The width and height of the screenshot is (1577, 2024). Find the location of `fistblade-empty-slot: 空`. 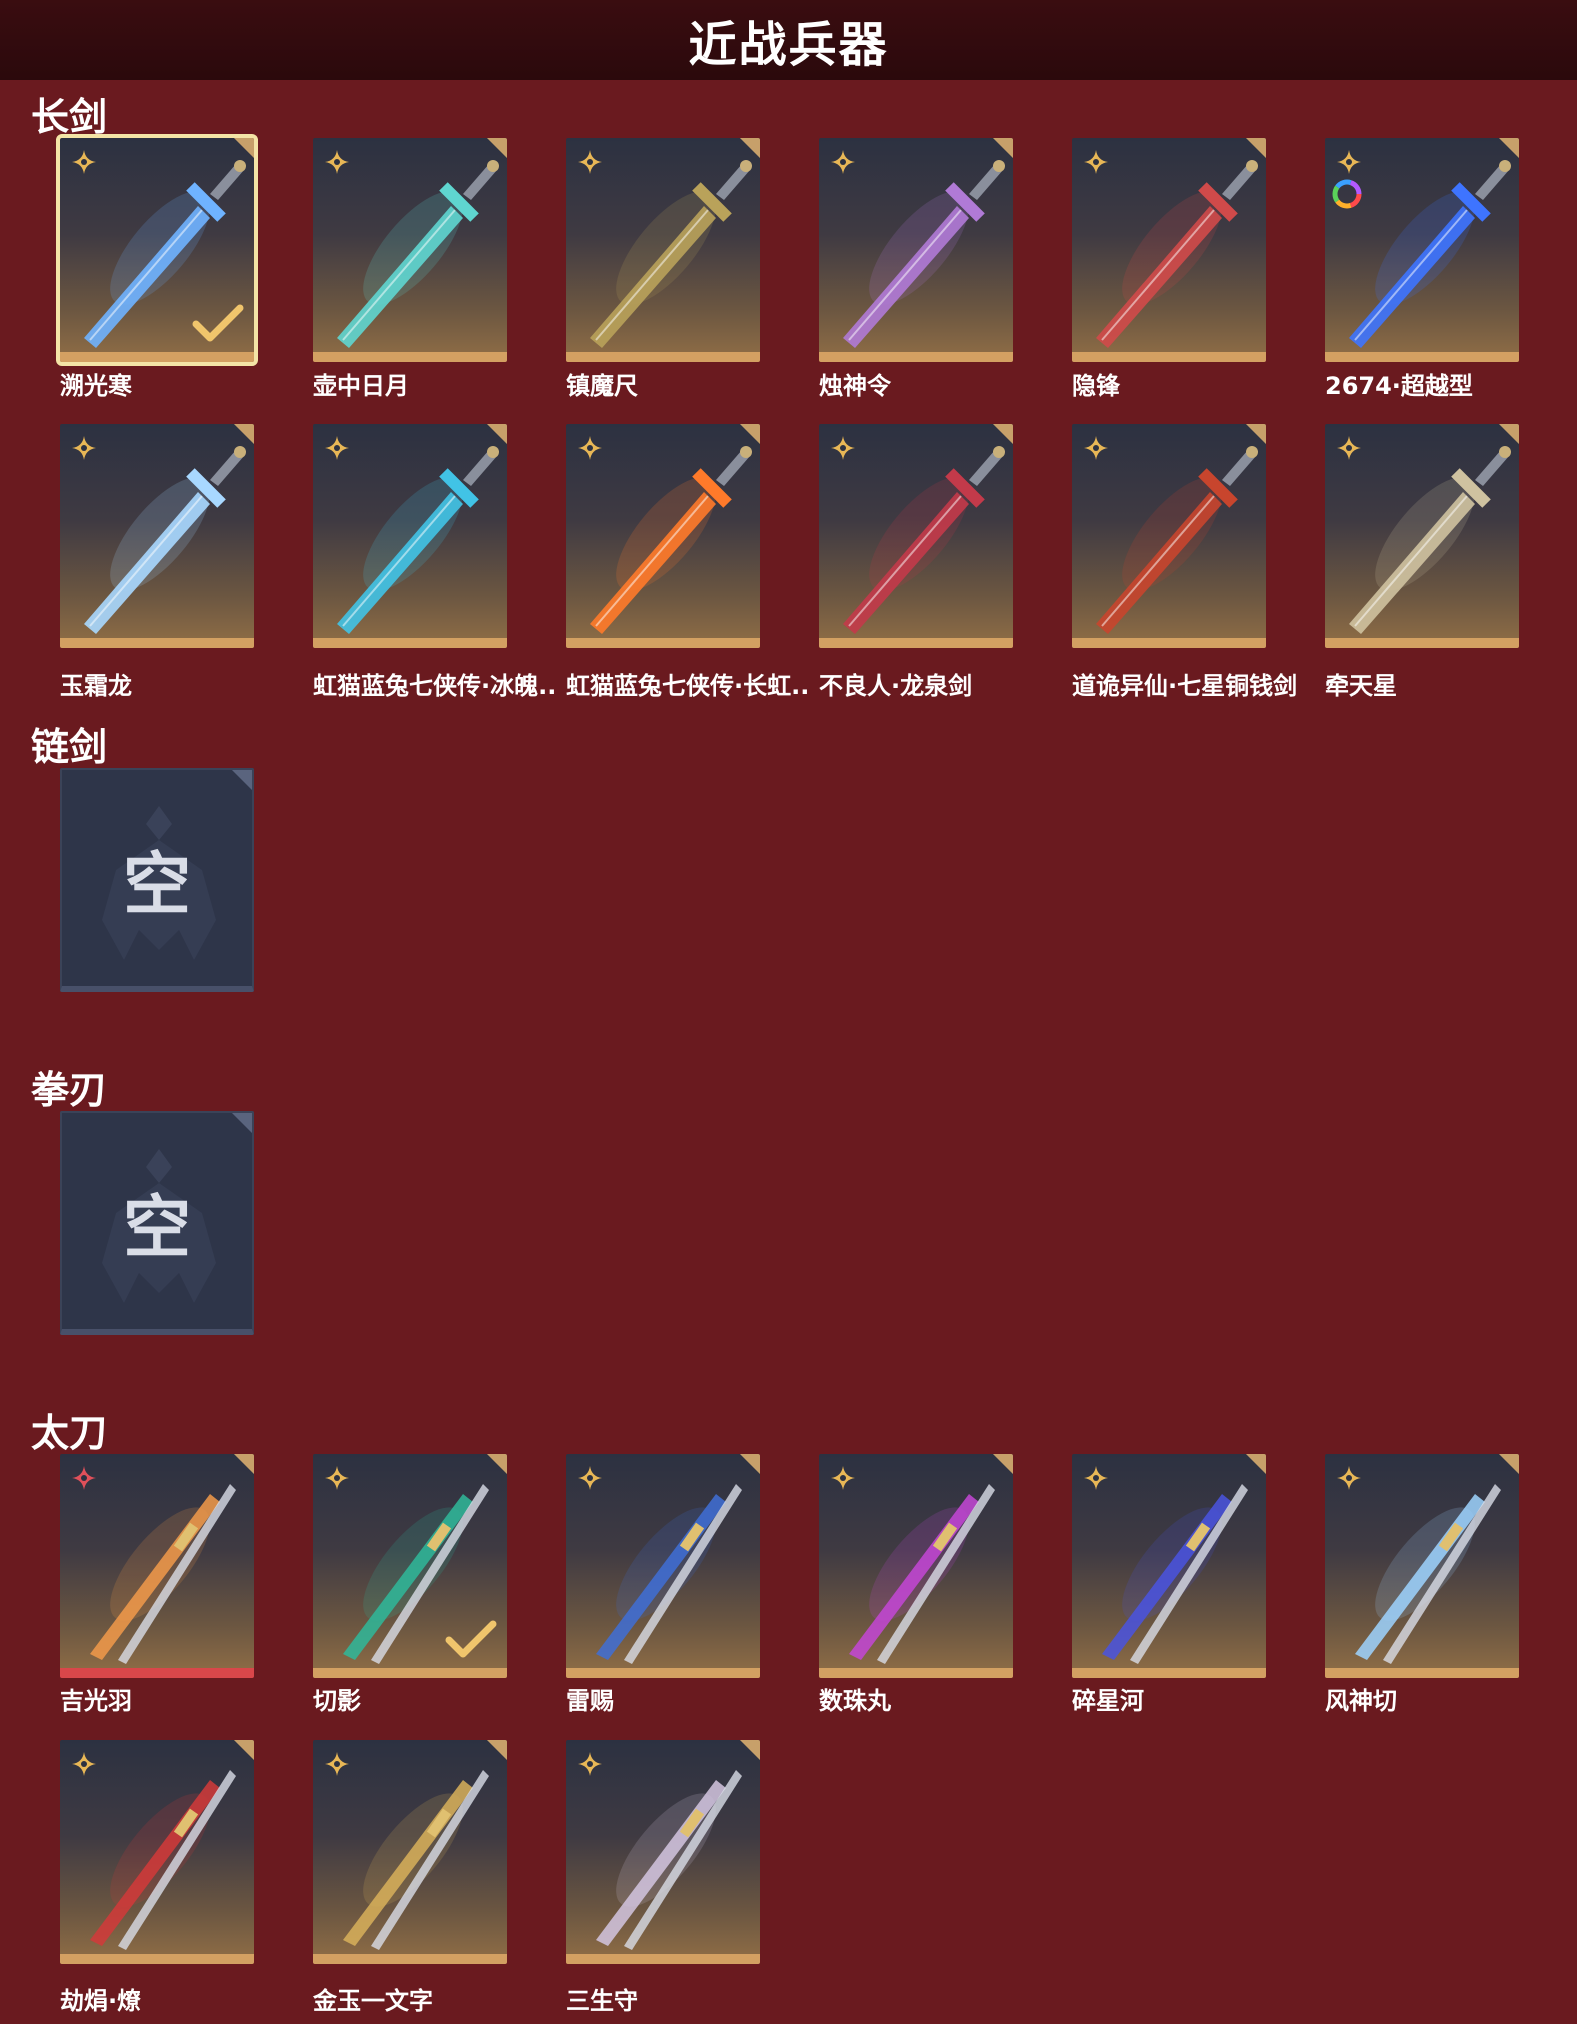

fistblade-empty-slot: 空 is located at coordinates (157, 1223).